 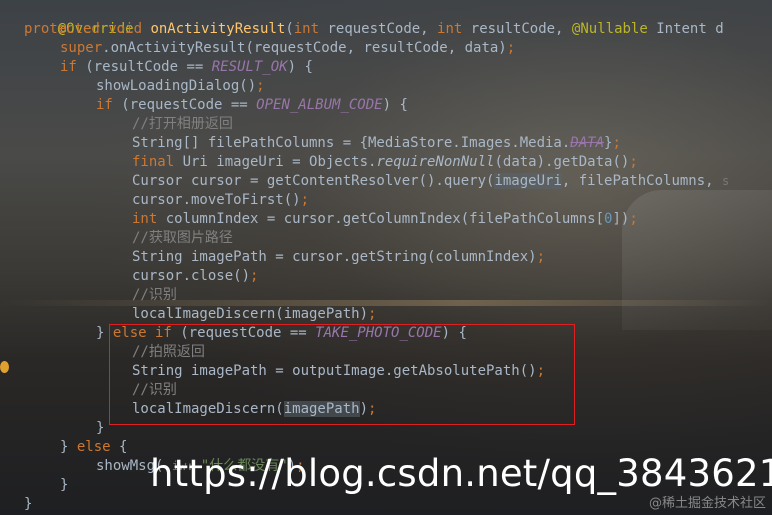 I want to click on code-token: onActivityResult, so click(x=218, y=29).